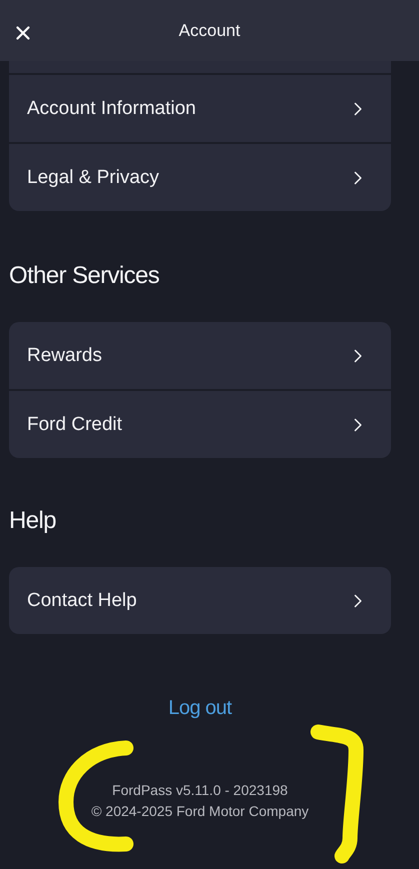 The width and height of the screenshot is (419, 869). I want to click on section-heading: Help, so click(32, 521).